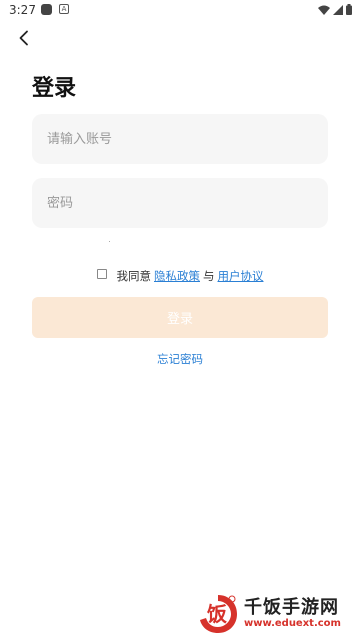 The width and height of the screenshot is (360, 640). What do you see at coordinates (186, 203) in the screenshot?
I see `password-input` at bounding box center [186, 203].